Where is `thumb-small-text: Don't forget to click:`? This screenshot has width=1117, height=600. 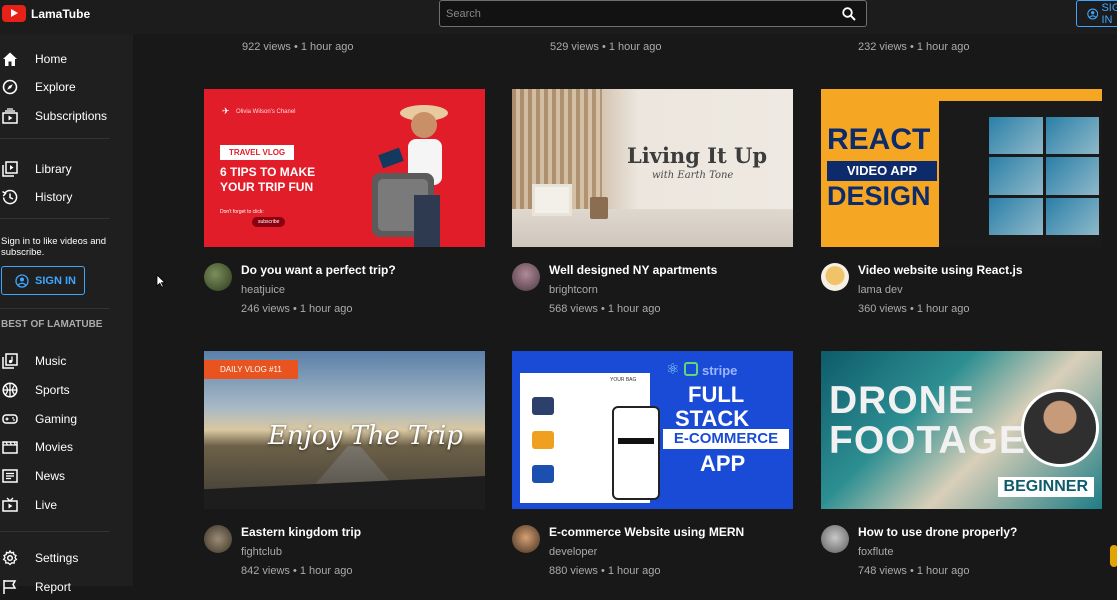
thumb-small-text: Don't forget to click: is located at coordinates (242, 212).